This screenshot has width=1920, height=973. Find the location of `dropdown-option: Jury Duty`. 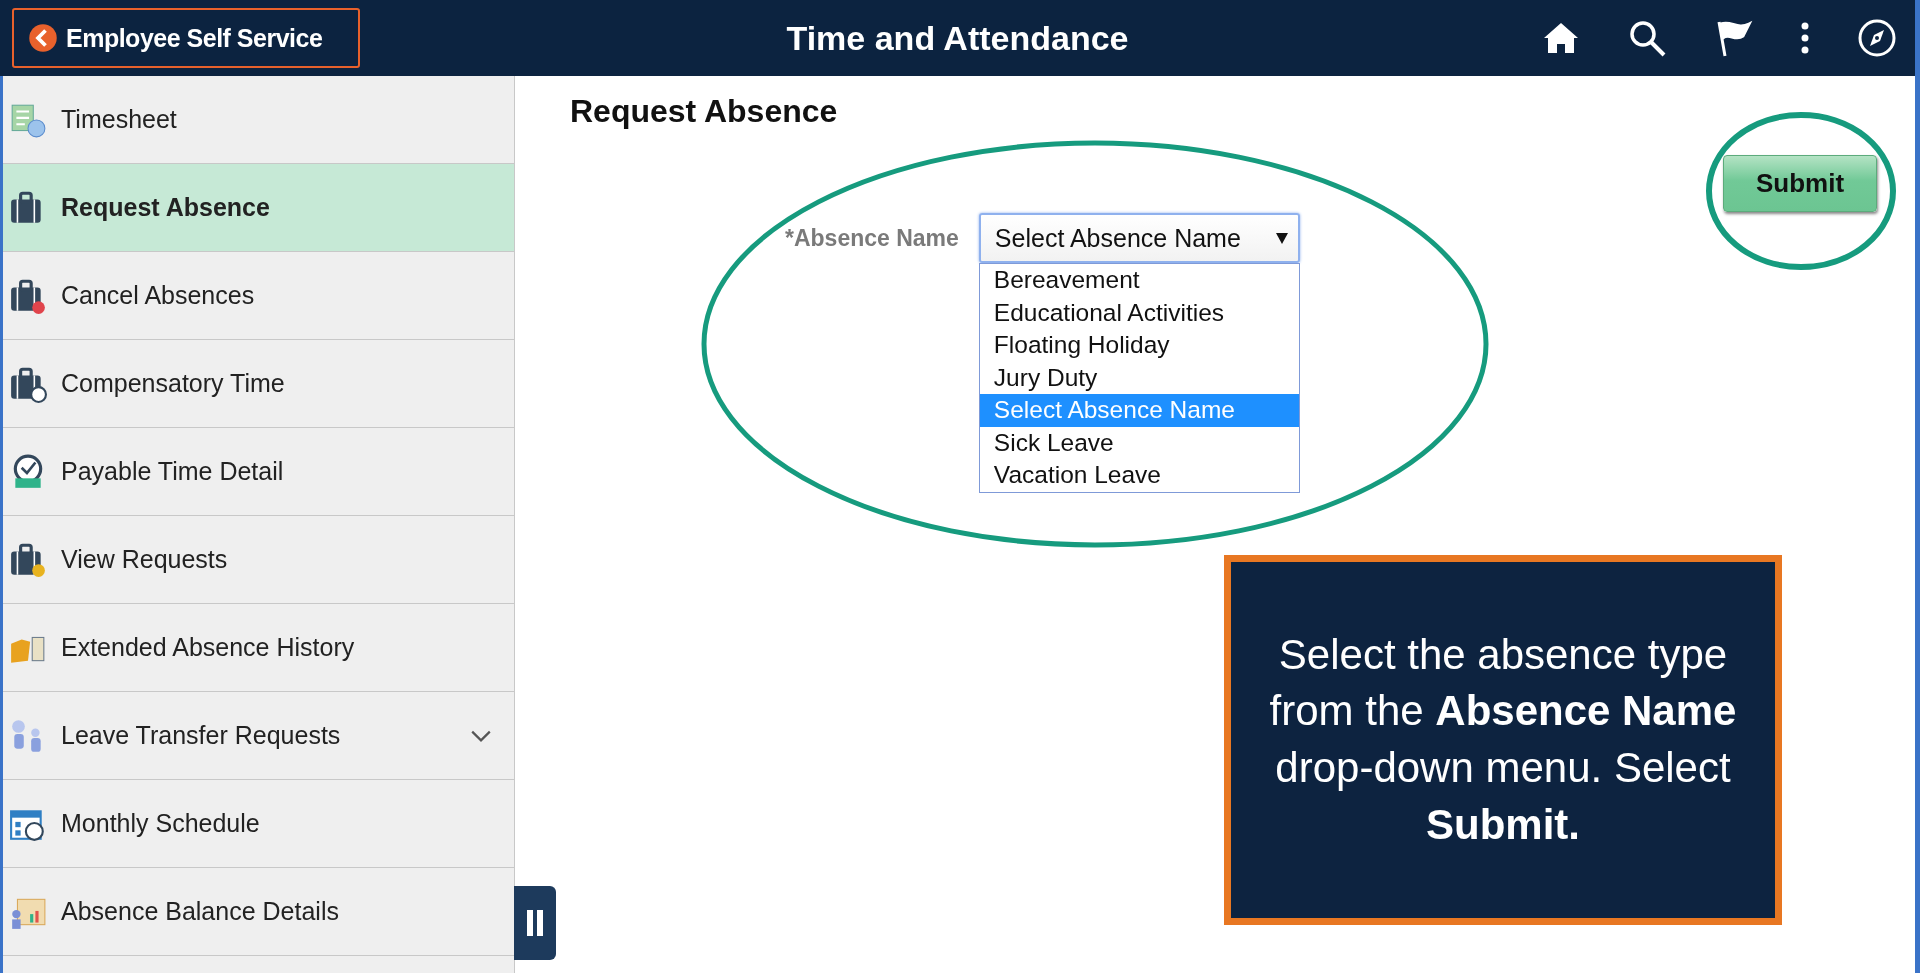

dropdown-option: Jury Duty is located at coordinates (1139, 377).